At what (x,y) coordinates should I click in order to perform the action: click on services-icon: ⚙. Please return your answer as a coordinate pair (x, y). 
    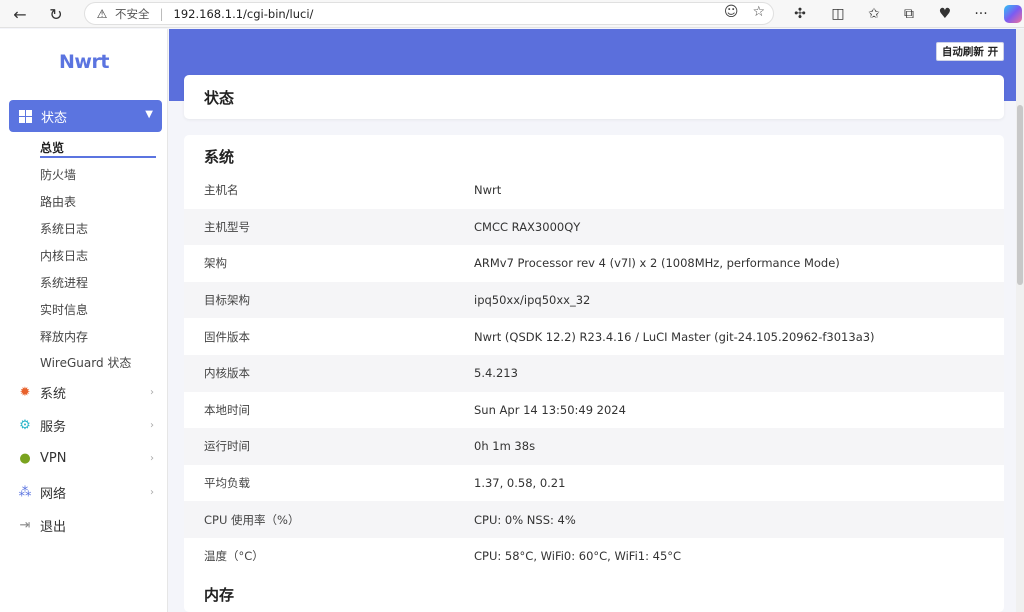
    Looking at the image, I should click on (25, 425).